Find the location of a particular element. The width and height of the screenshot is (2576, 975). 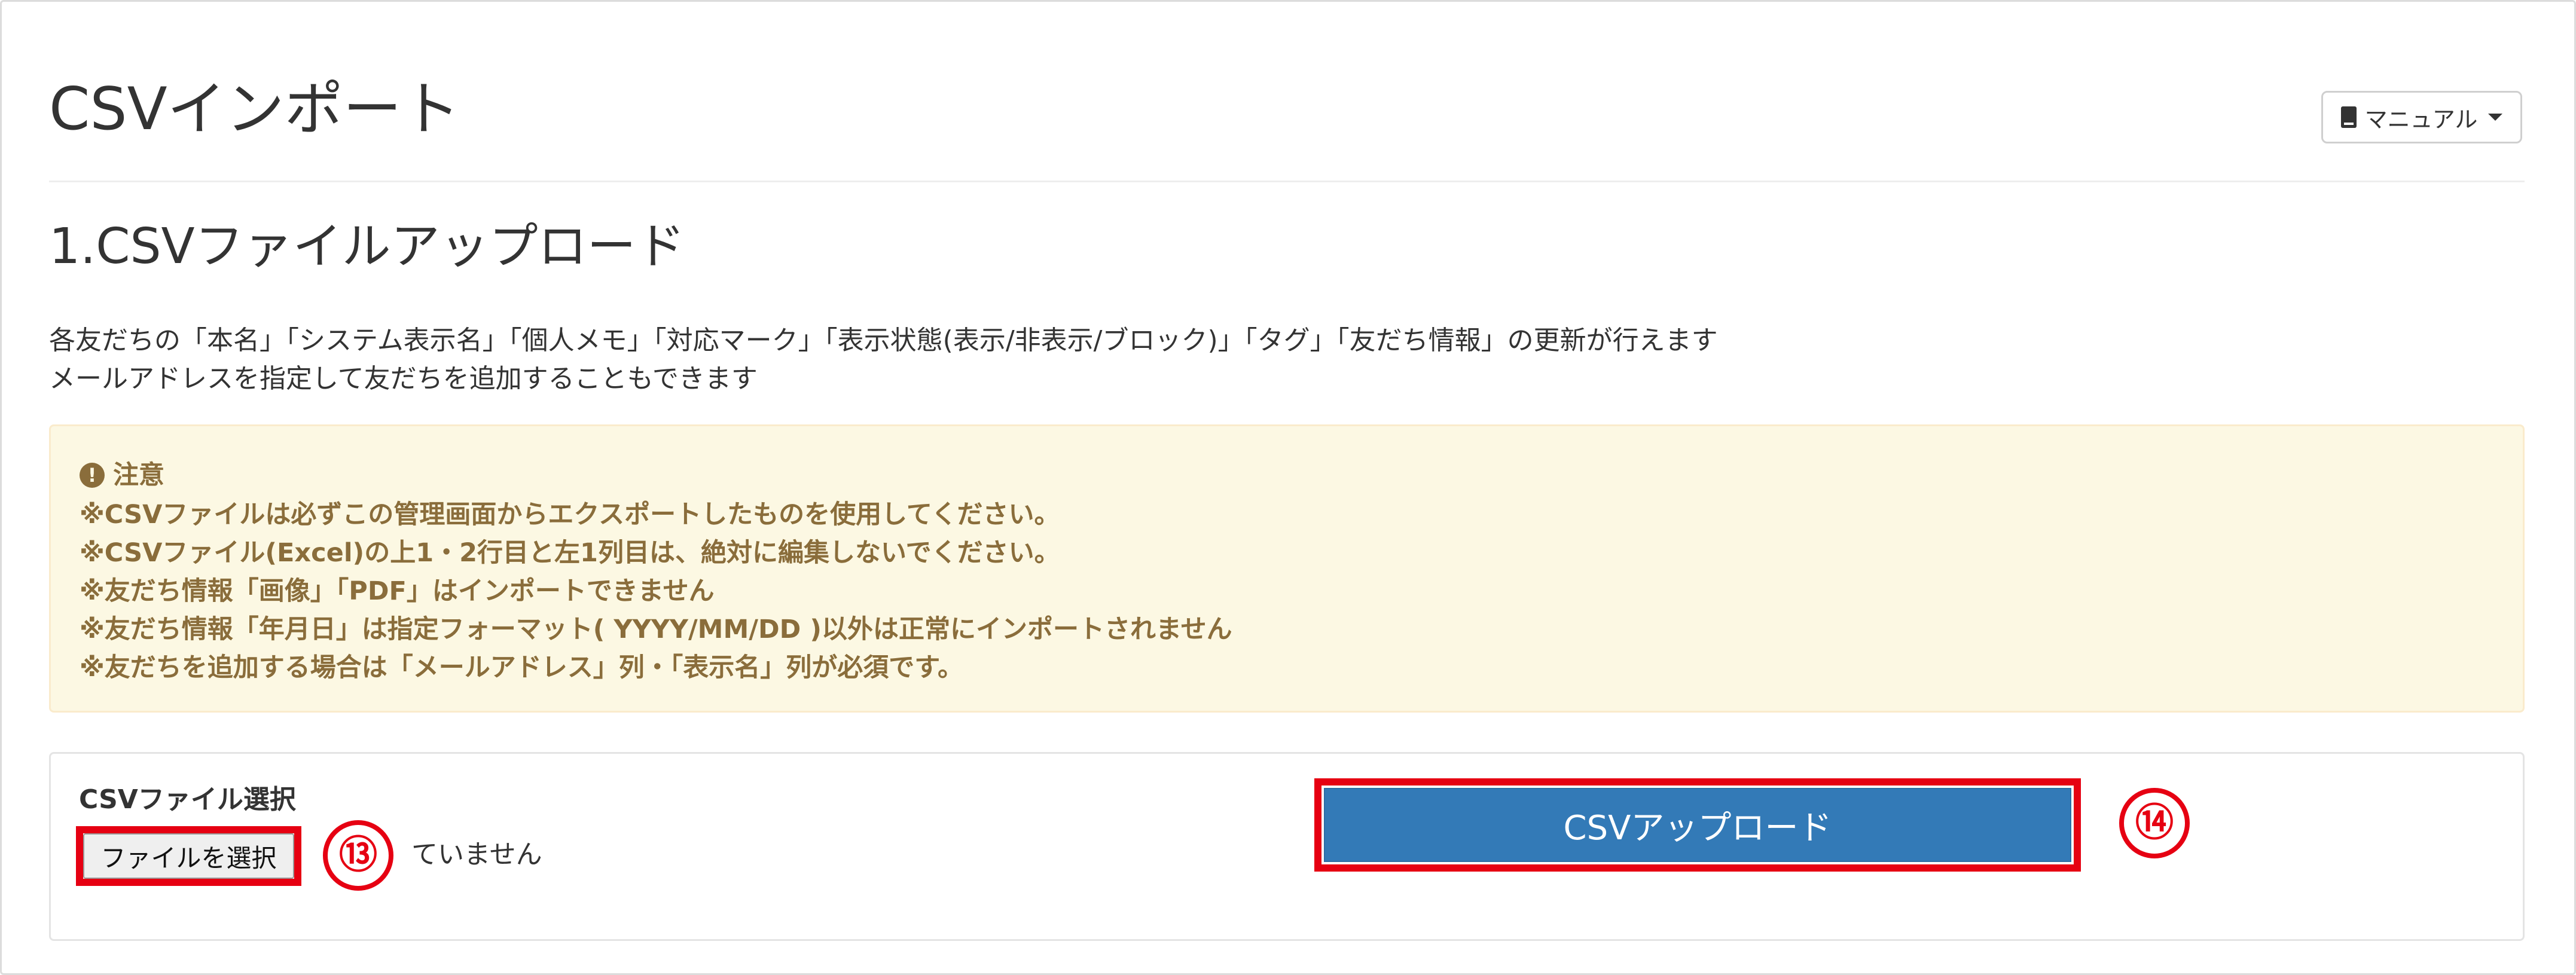

exclamation-circle-icon: ! is located at coordinates (93, 475).